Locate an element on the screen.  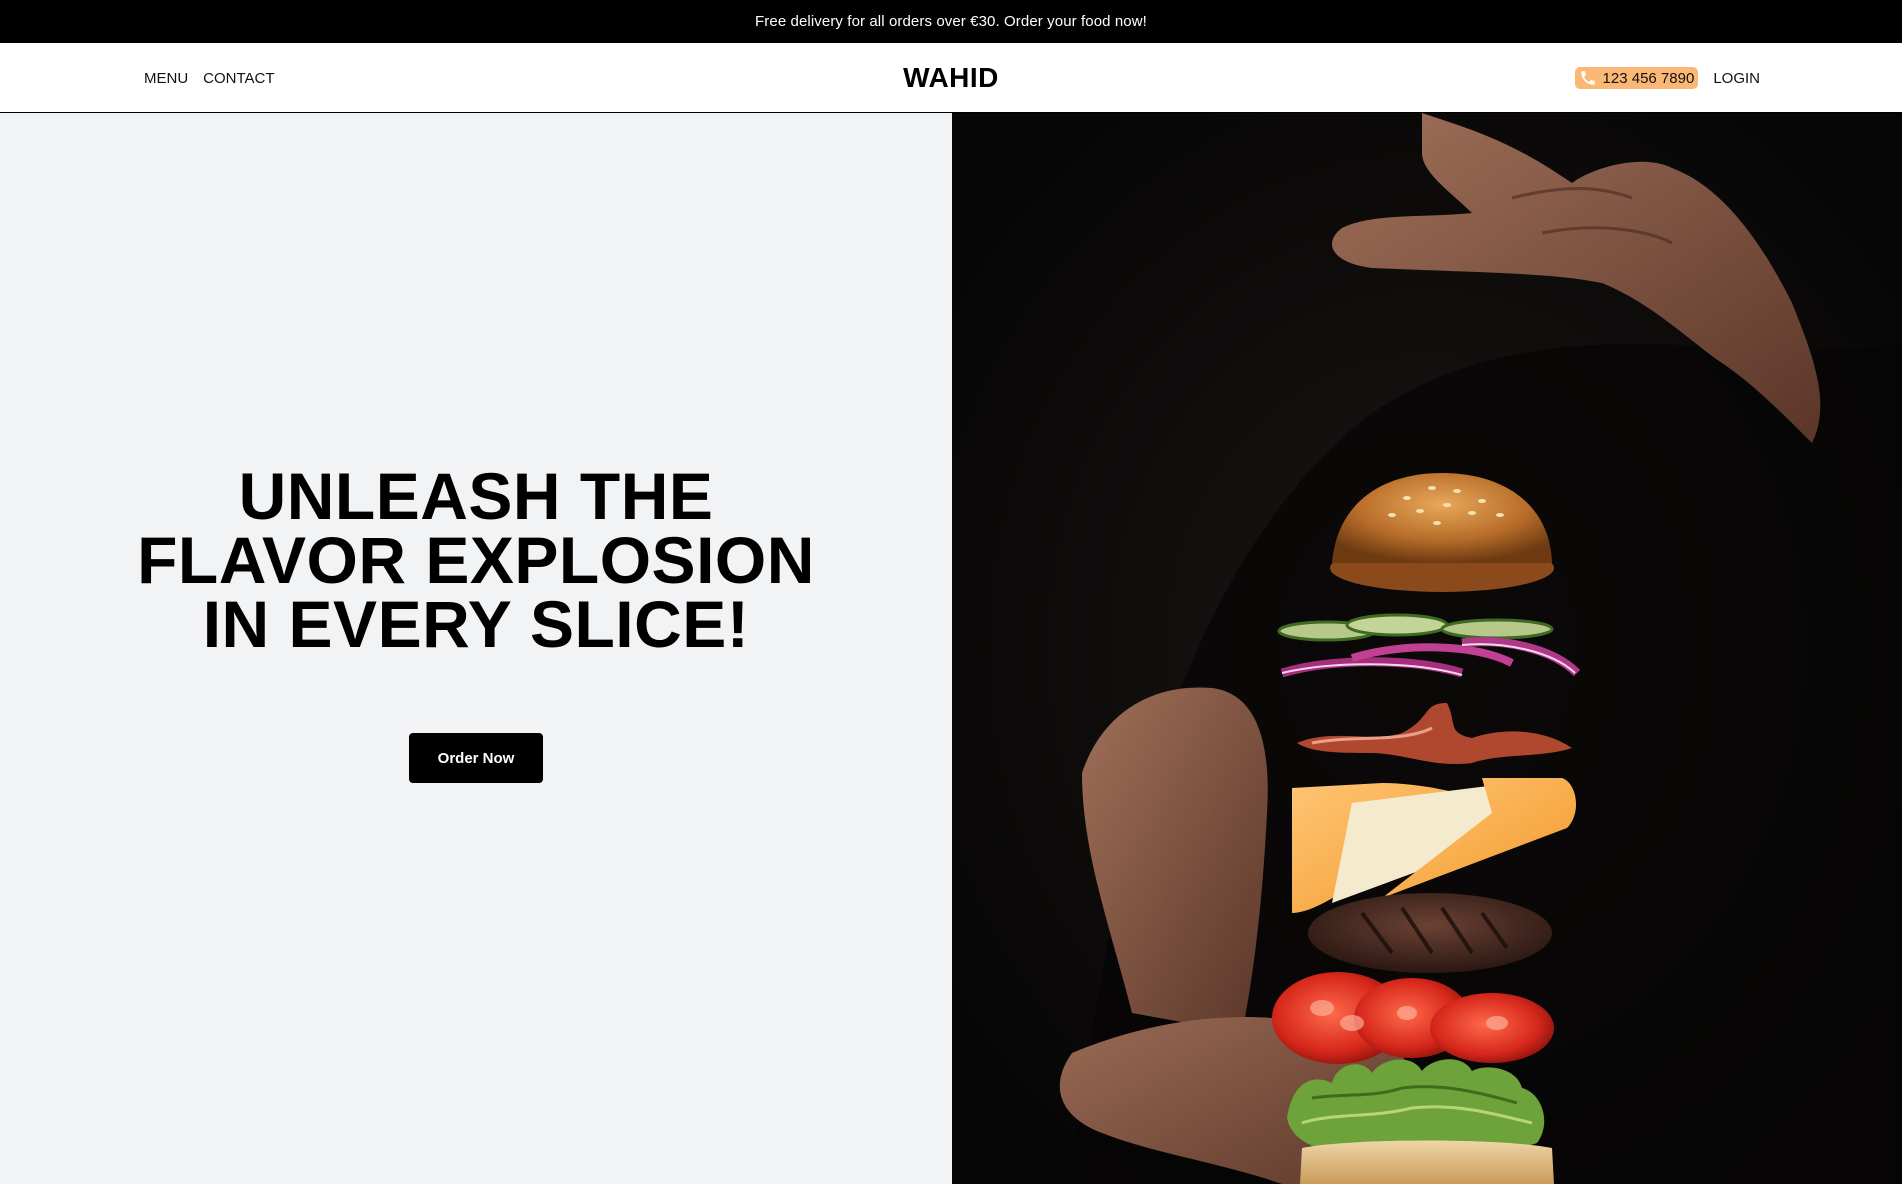
order-now-button: Order Now is located at coordinates (476, 758).